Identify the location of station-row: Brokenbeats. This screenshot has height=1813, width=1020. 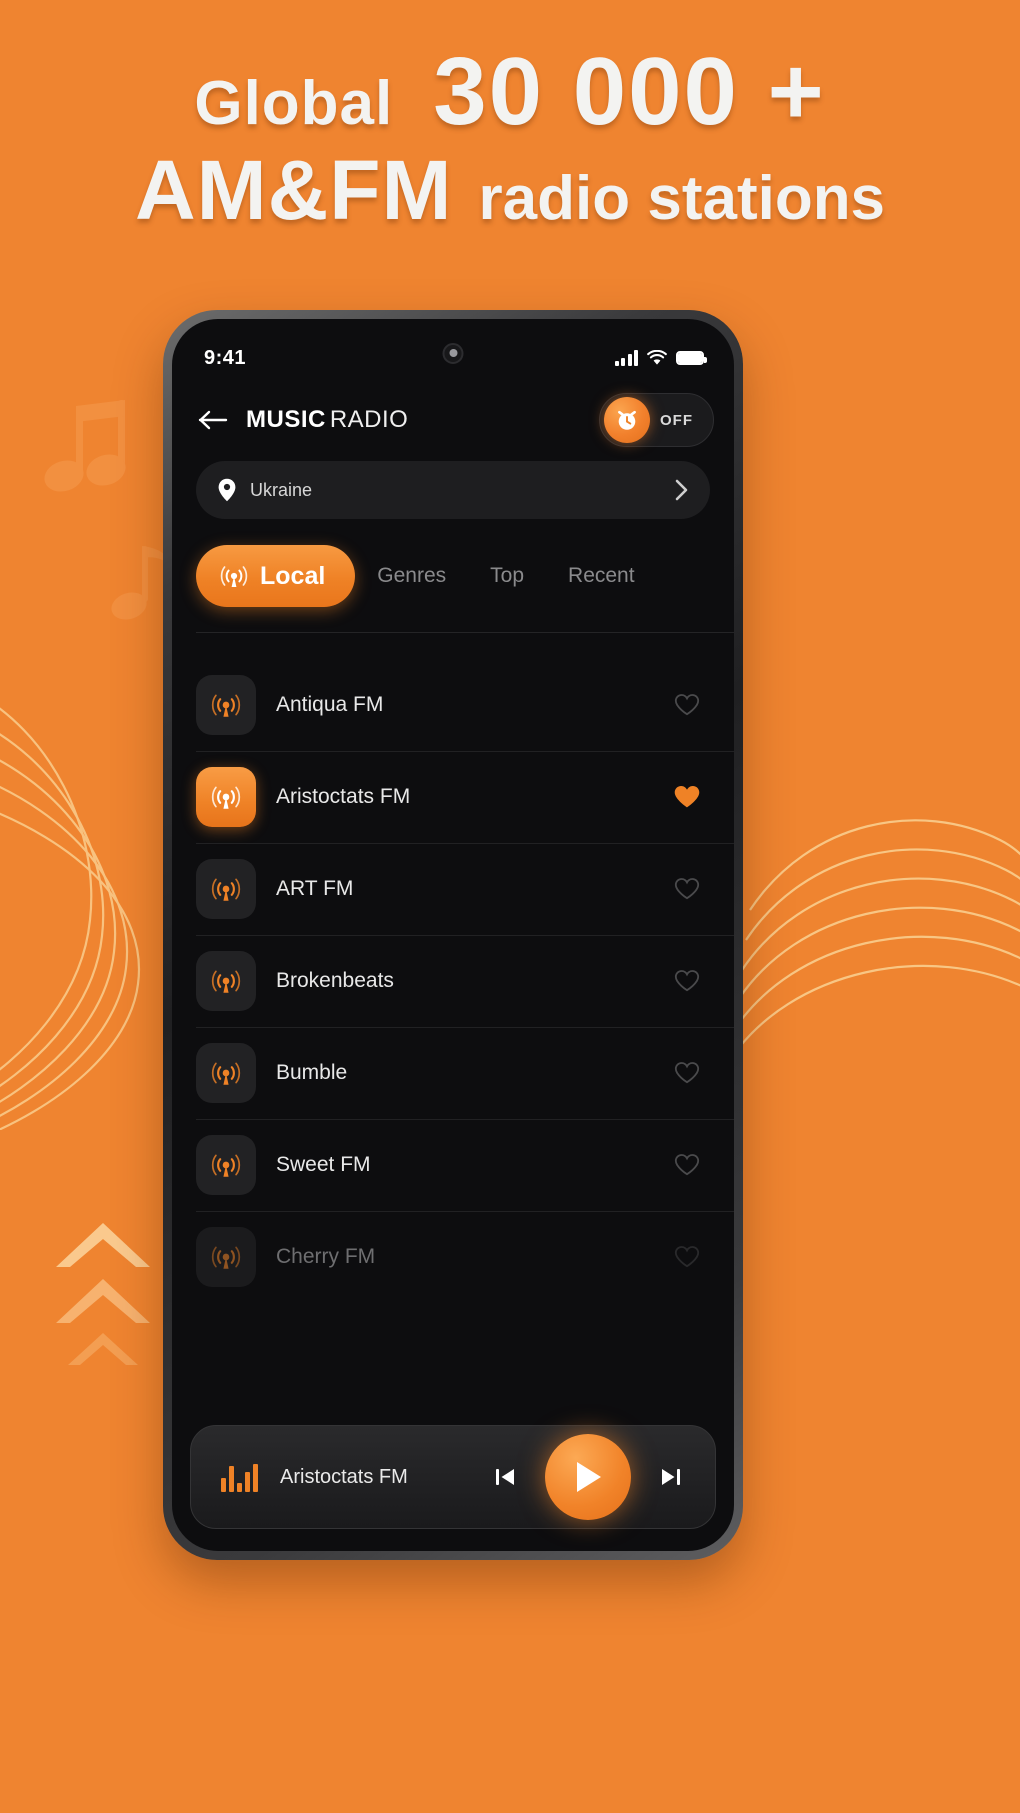
(453, 981).